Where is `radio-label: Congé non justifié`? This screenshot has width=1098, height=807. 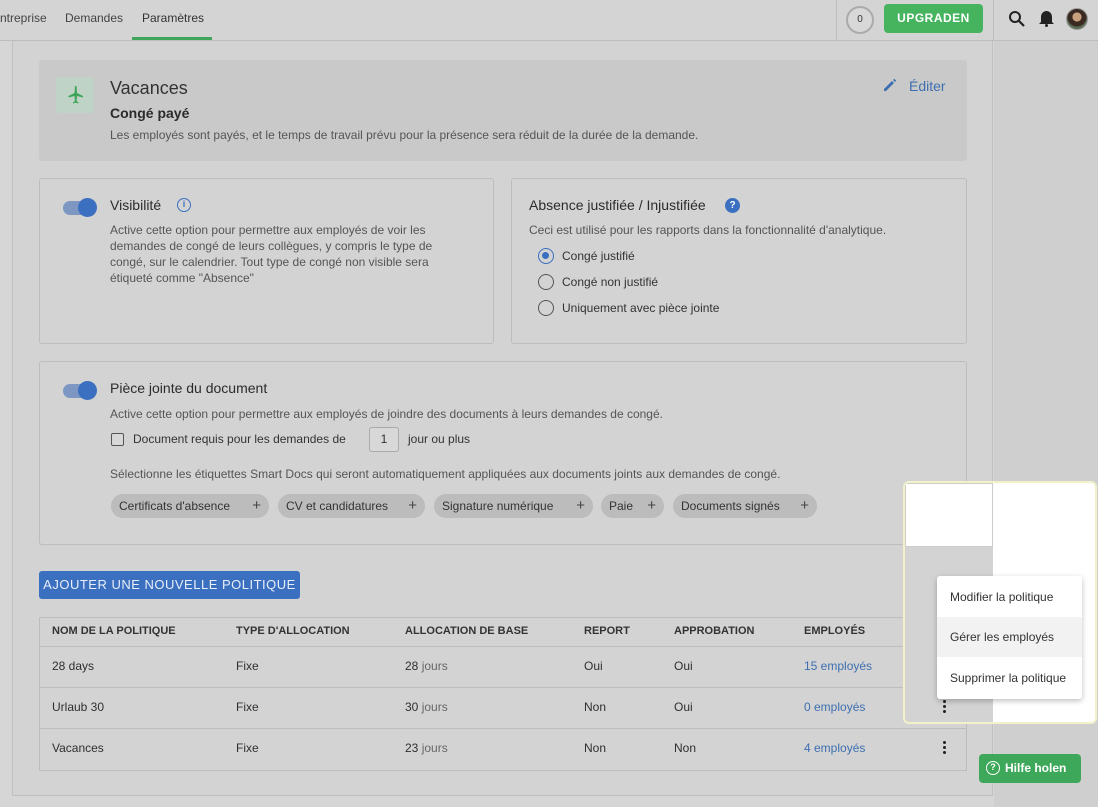
radio-label: Congé non justifié is located at coordinates (610, 282).